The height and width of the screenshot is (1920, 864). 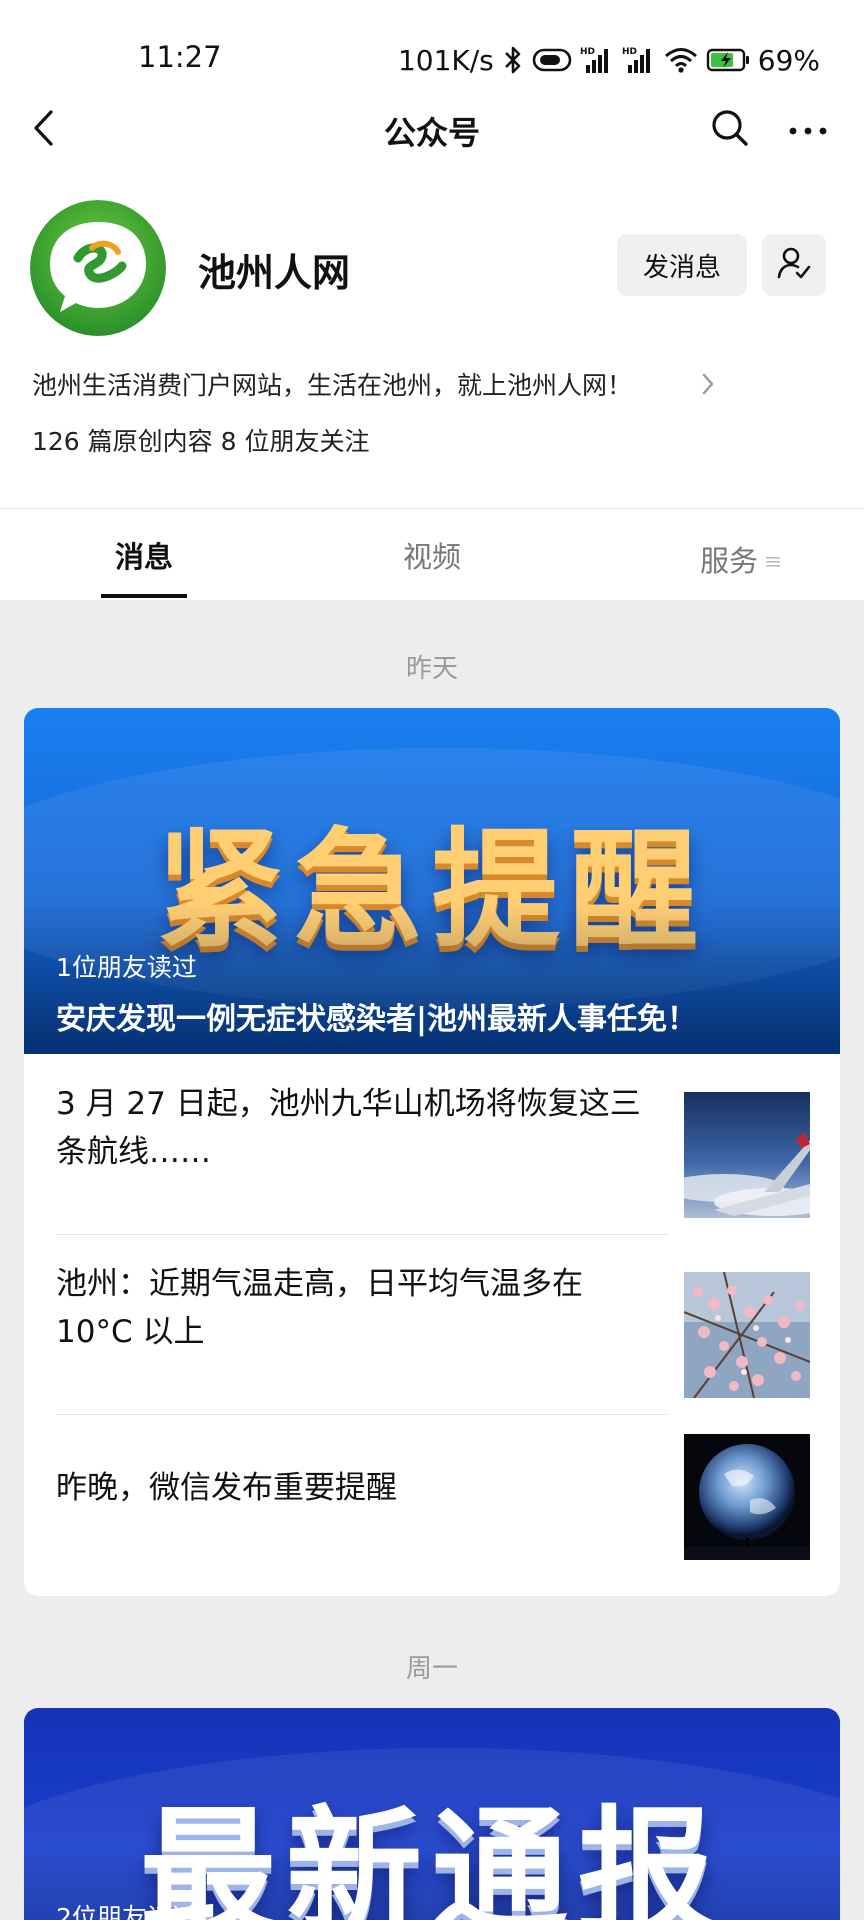 What do you see at coordinates (788, 60) in the screenshot?
I see `battery-percent: 69%` at bounding box center [788, 60].